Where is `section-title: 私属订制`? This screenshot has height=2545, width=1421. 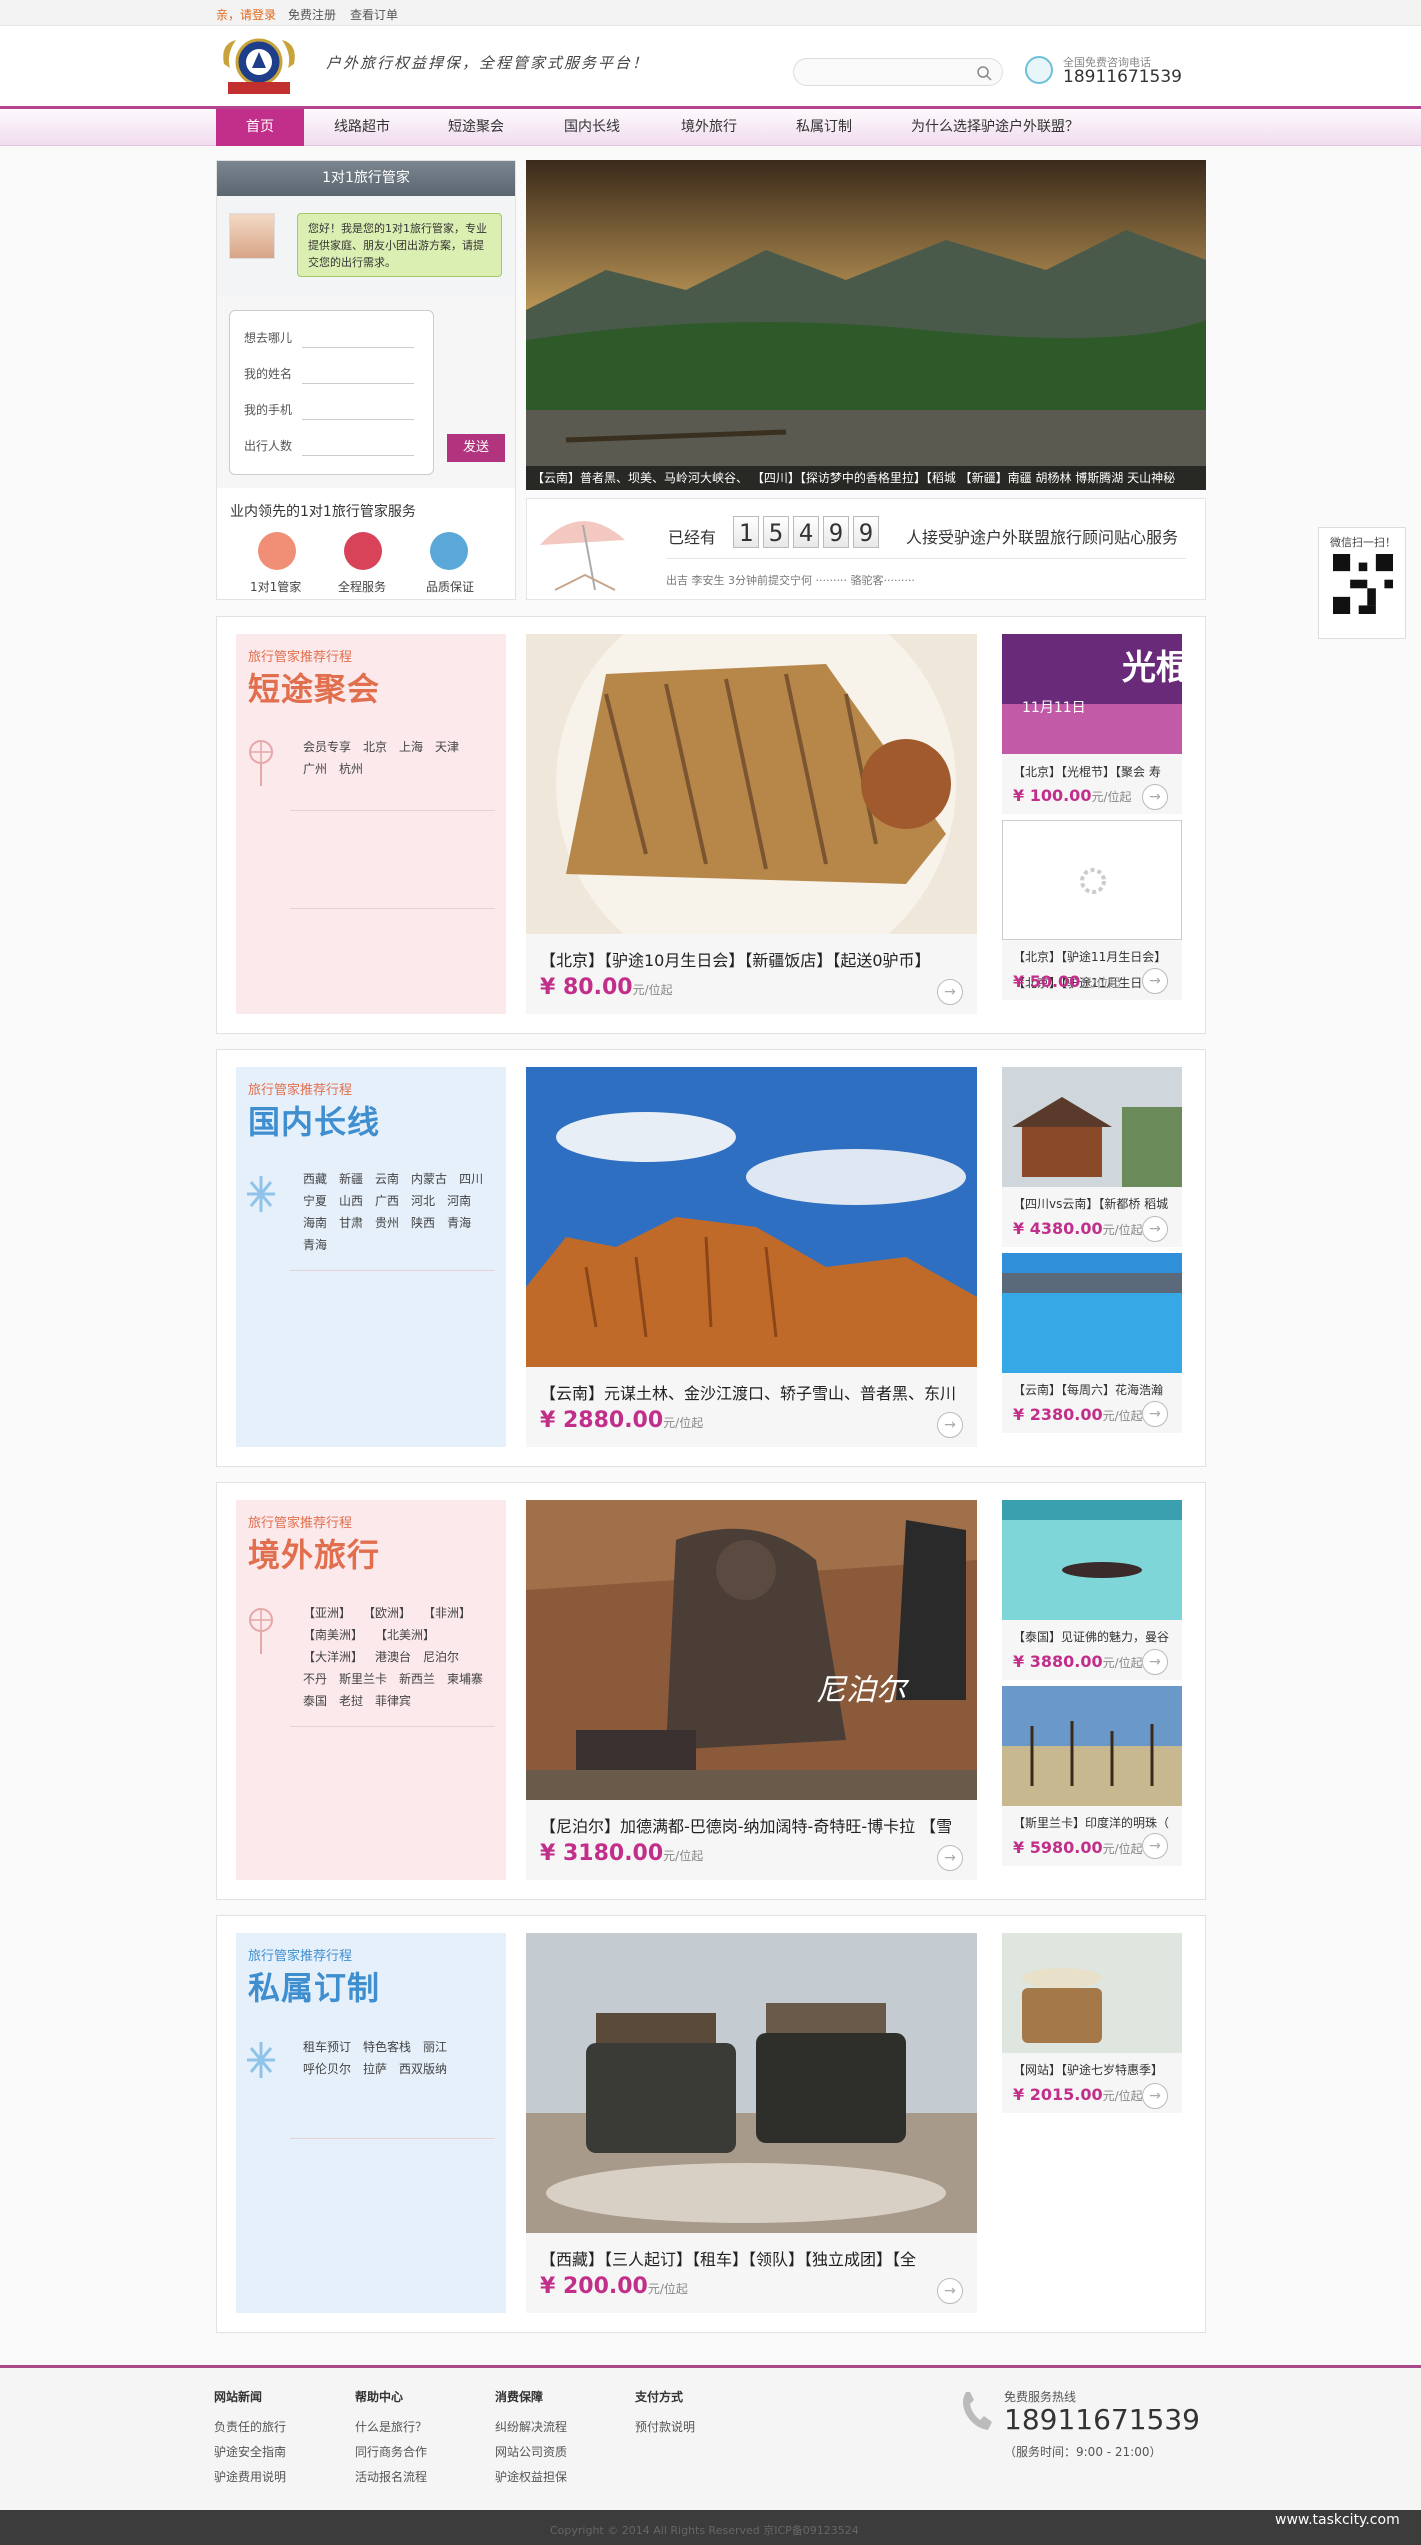
section-title: 私属订制 is located at coordinates (314, 1986).